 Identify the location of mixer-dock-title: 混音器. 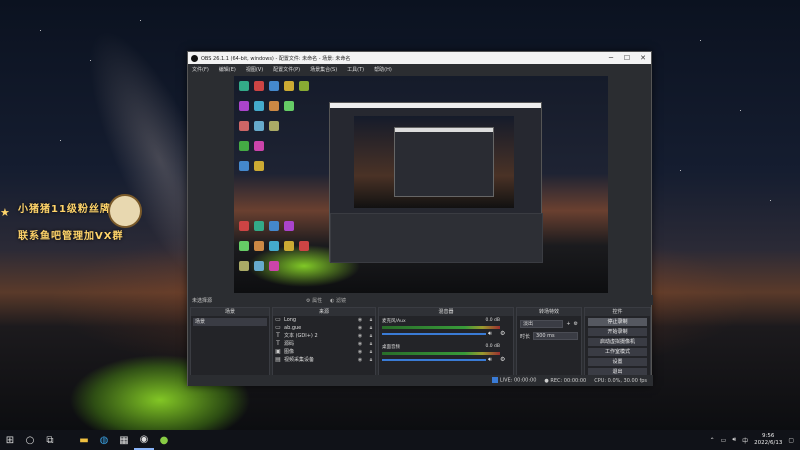
(446, 312).